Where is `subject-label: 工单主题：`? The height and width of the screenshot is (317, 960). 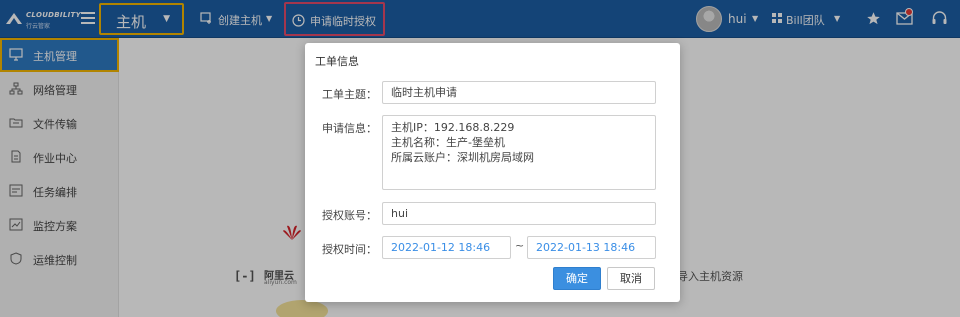 subject-label: 工单主题： is located at coordinates (349, 94).